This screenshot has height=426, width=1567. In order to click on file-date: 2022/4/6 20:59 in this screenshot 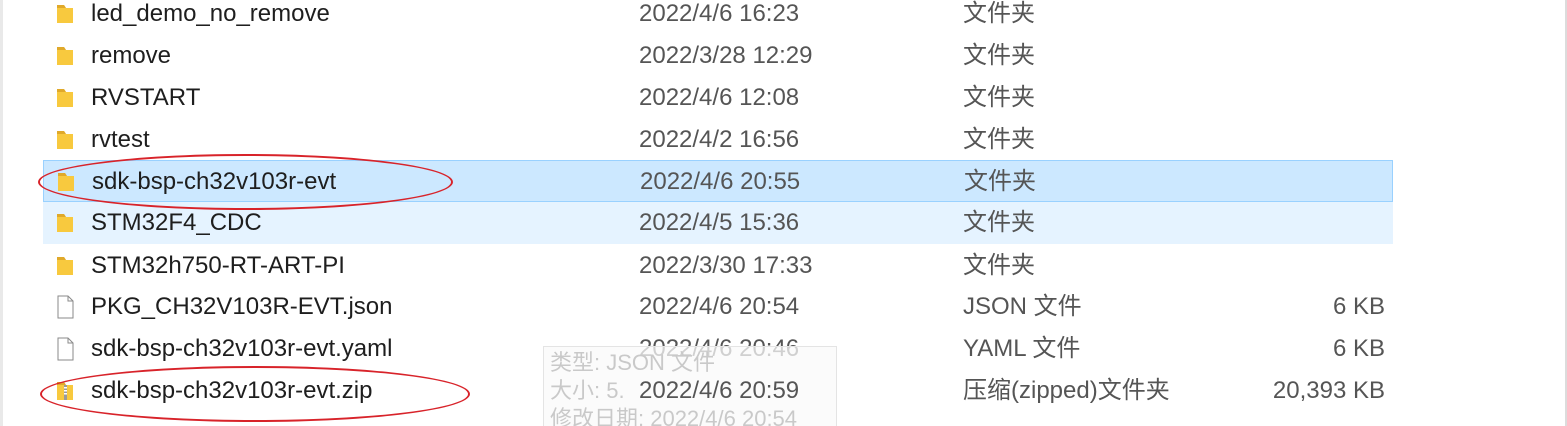, I will do `click(719, 390)`.